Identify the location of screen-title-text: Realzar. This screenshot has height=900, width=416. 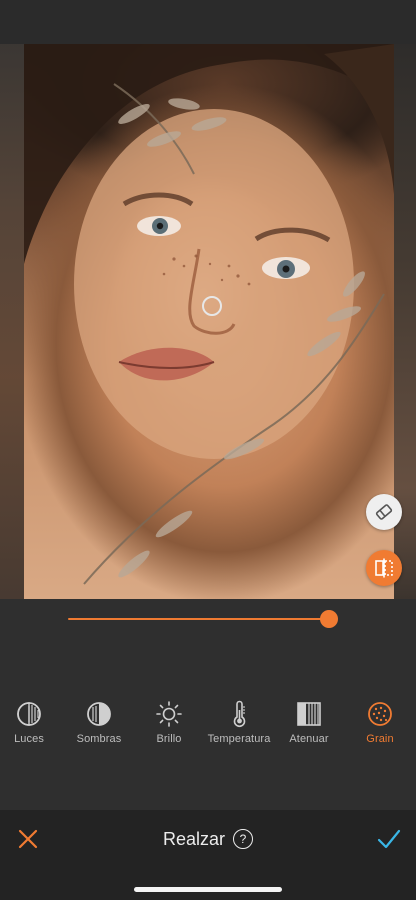
(194, 838).